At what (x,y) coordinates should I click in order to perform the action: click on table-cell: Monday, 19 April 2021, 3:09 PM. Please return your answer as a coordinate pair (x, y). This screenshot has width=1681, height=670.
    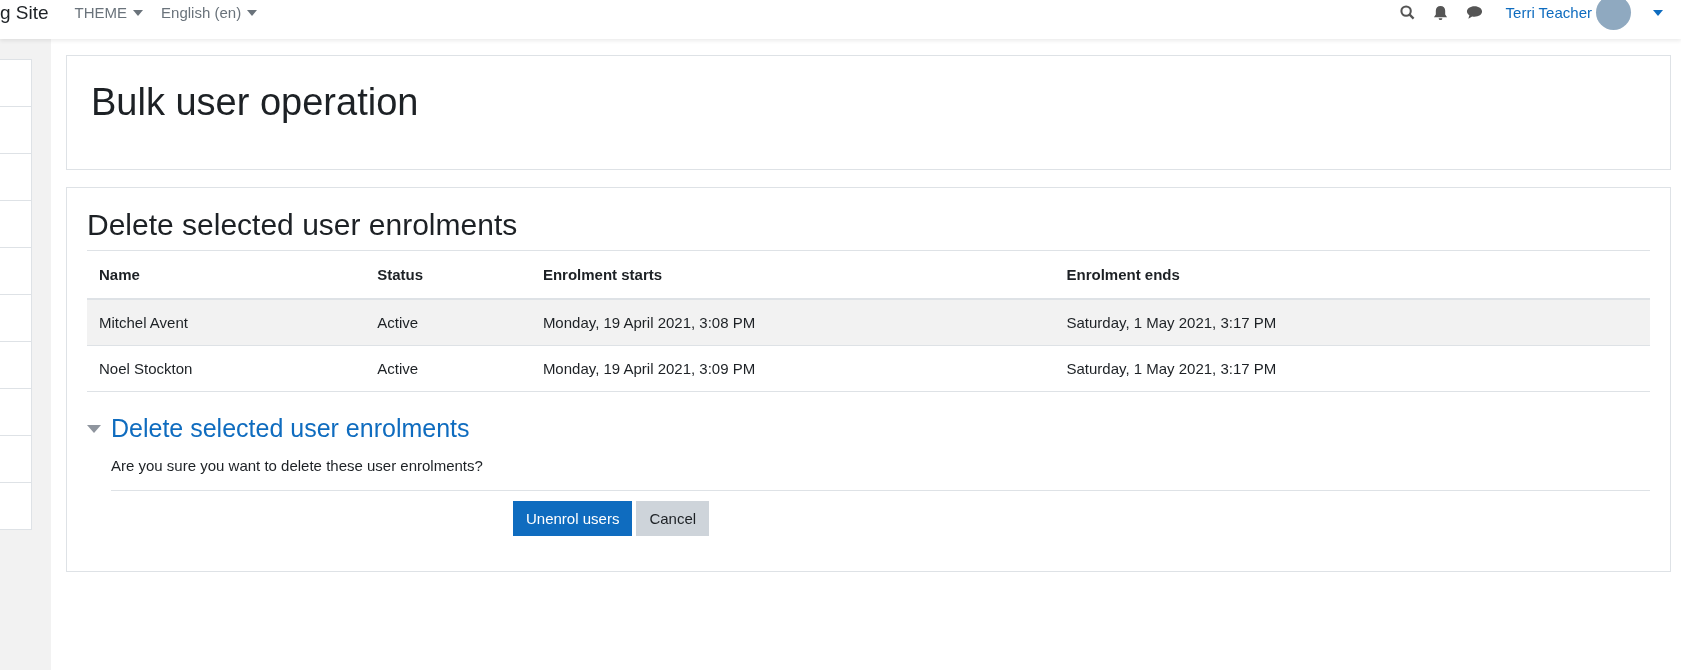
    Looking at the image, I should click on (792, 368).